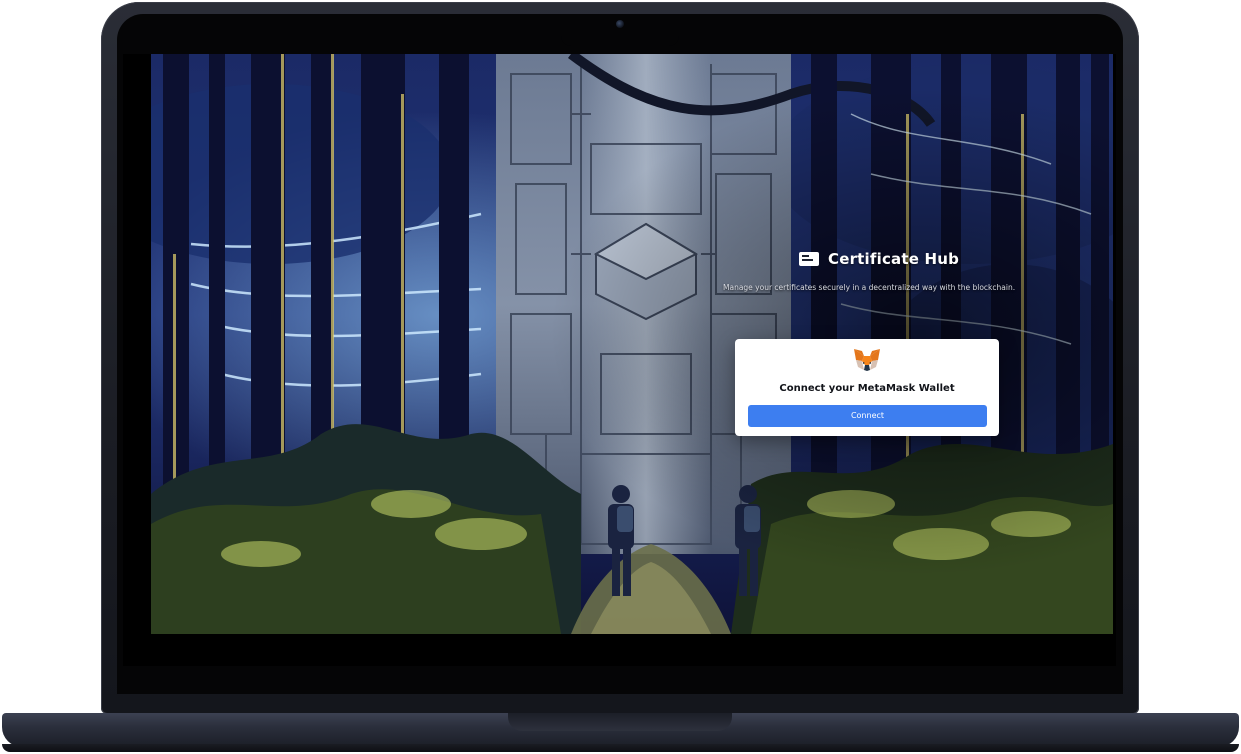 Image resolution: width=1241 pixels, height=754 pixels. What do you see at coordinates (620, 30) in the screenshot?
I see `camera-notch` at bounding box center [620, 30].